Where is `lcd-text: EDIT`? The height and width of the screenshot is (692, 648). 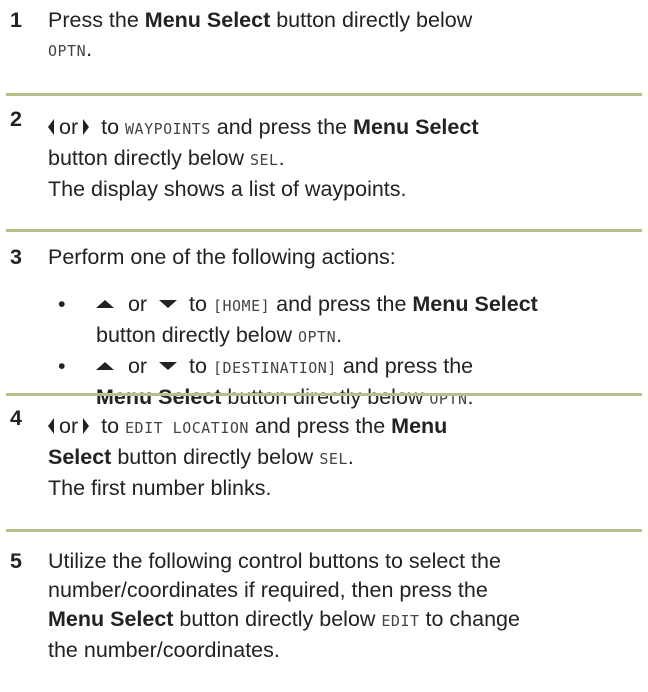 lcd-text: EDIT is located at coordinates (400, 621).